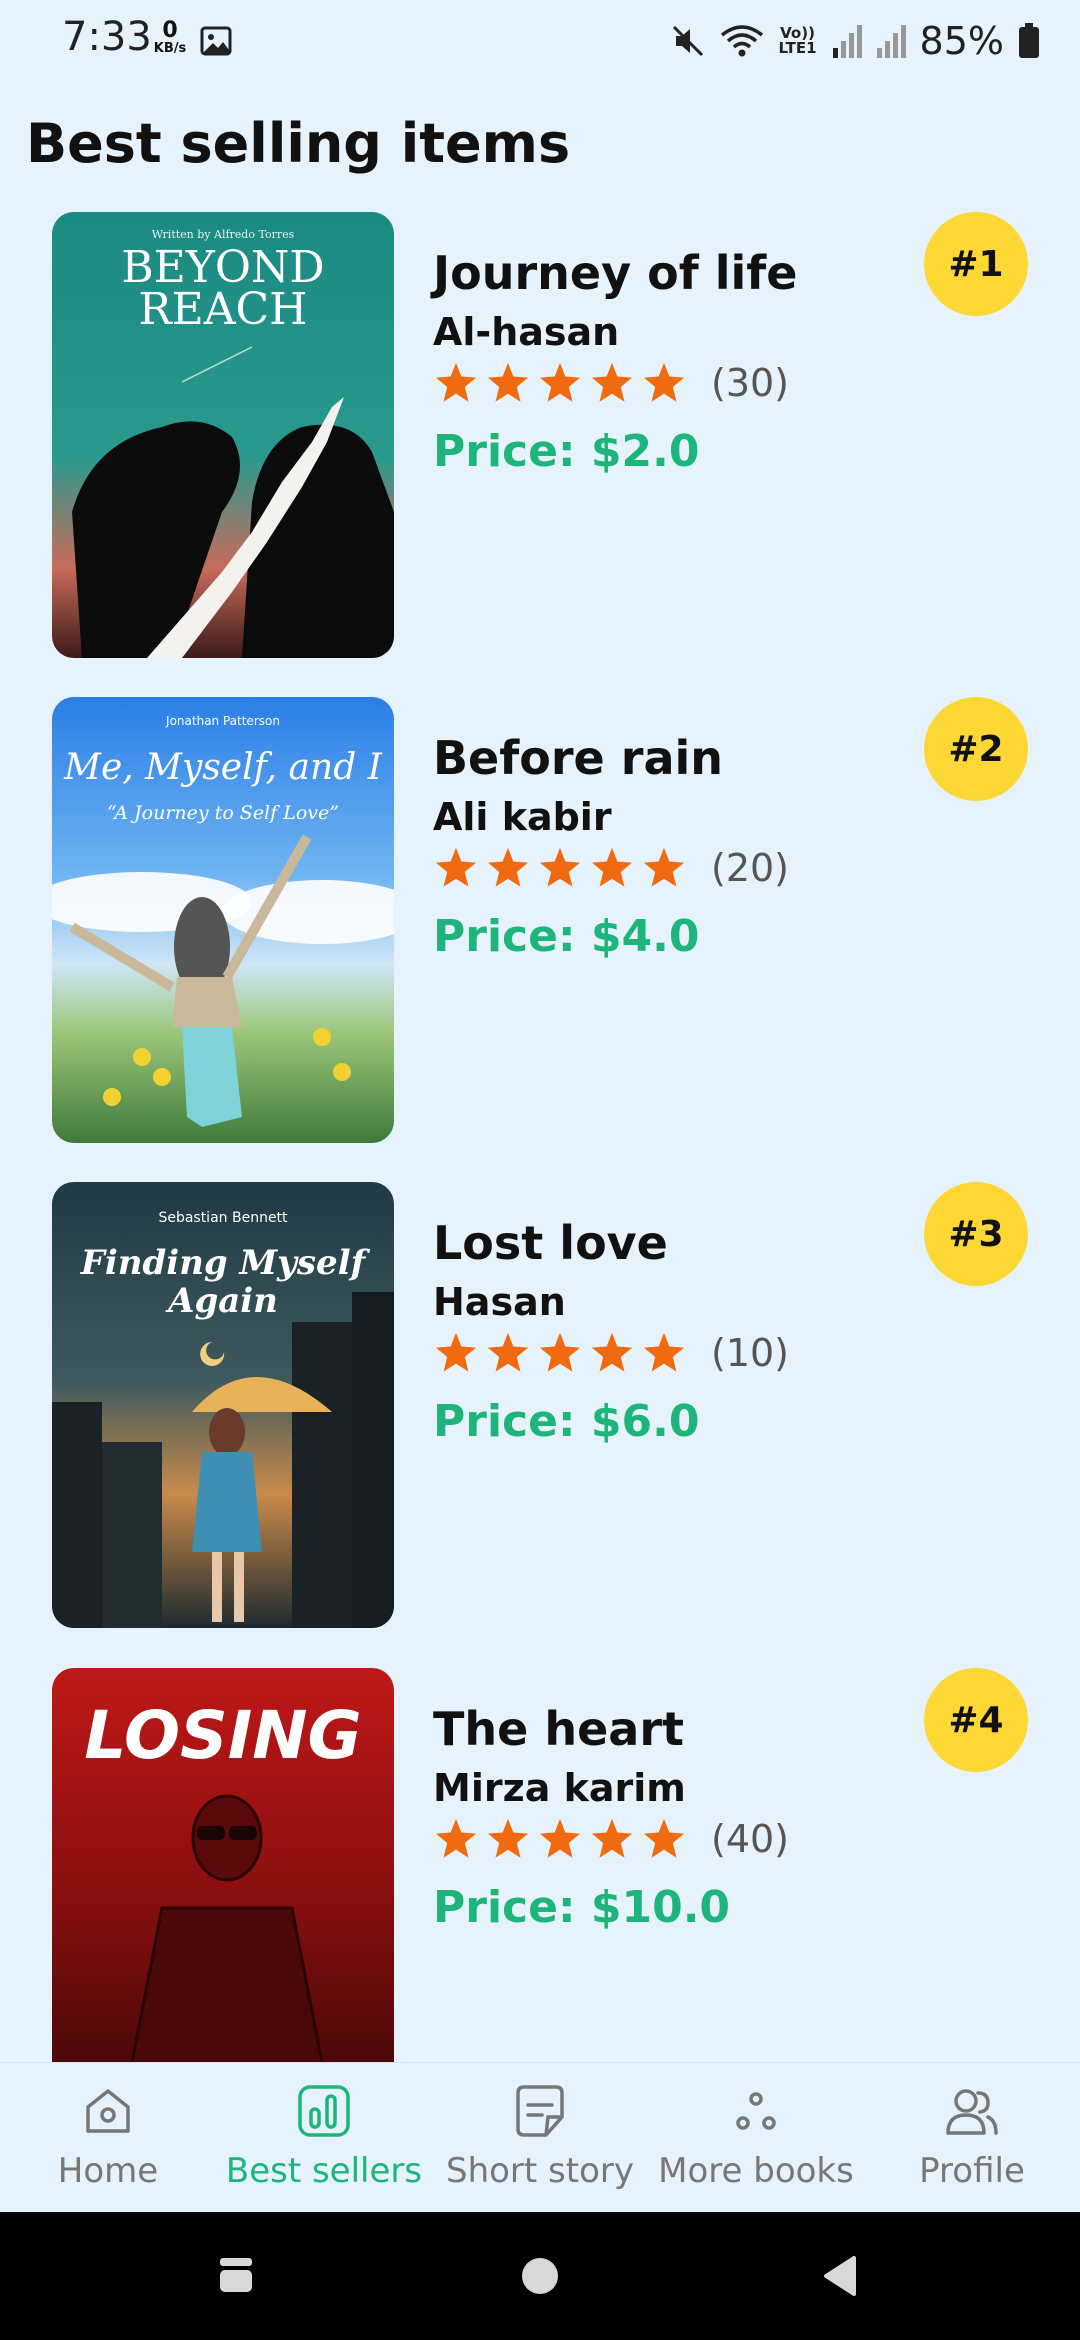  What do you see at coordinates (615, 273) in the screenshot?
I see `book-title: Journey of life` at bounding box center [615, 273].